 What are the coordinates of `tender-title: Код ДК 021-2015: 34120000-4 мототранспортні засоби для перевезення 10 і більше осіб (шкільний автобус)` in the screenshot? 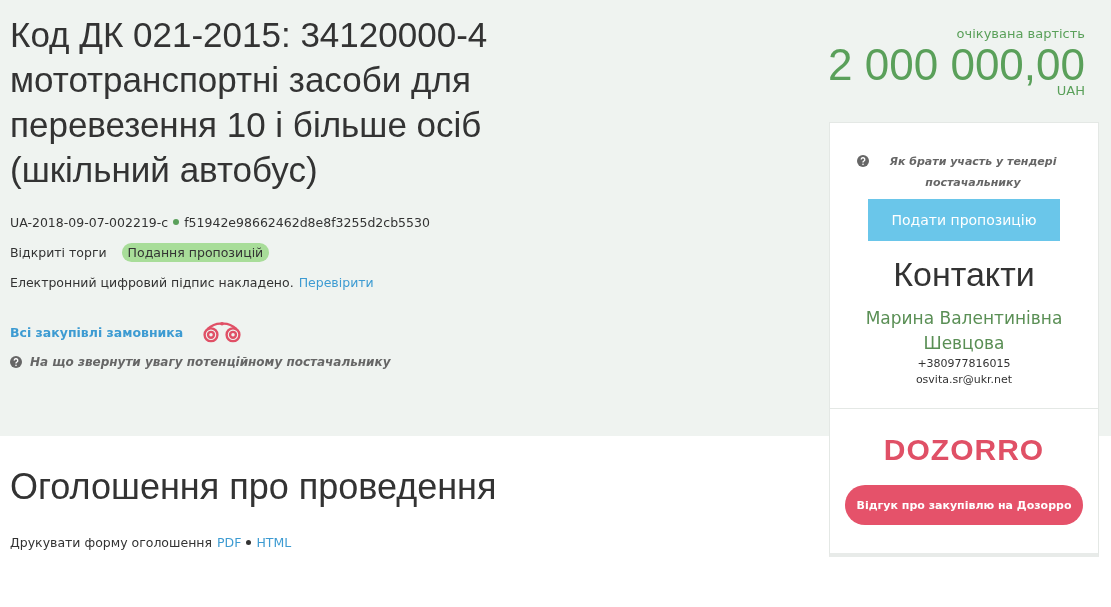 It's located at (249, 102).